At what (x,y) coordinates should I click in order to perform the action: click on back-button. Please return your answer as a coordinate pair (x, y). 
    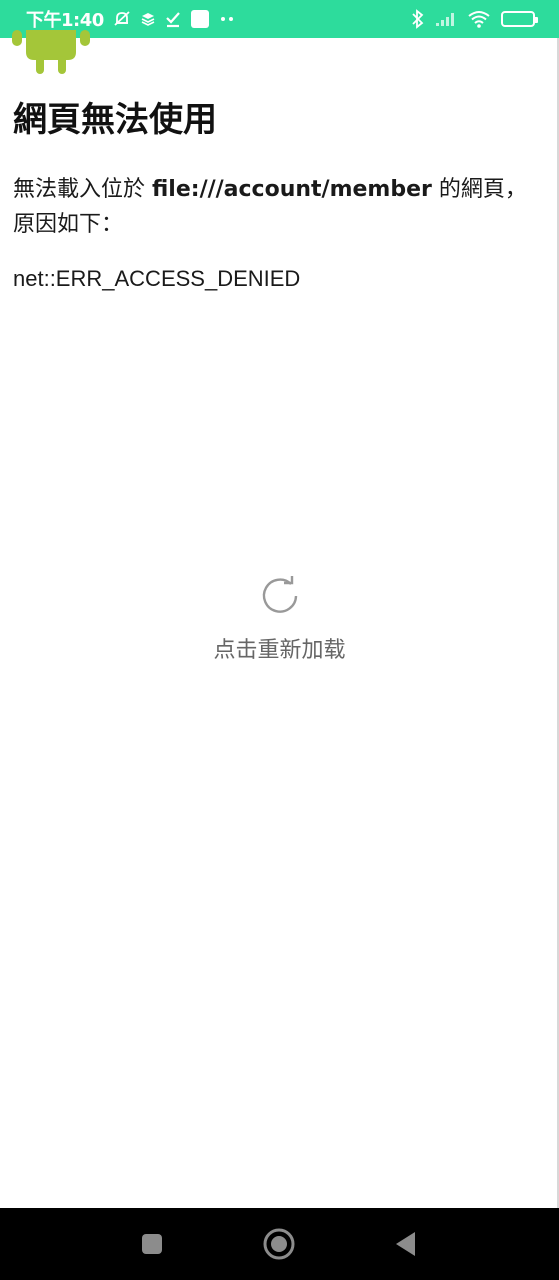
    Looking at the image, I should click on (406, 1244).